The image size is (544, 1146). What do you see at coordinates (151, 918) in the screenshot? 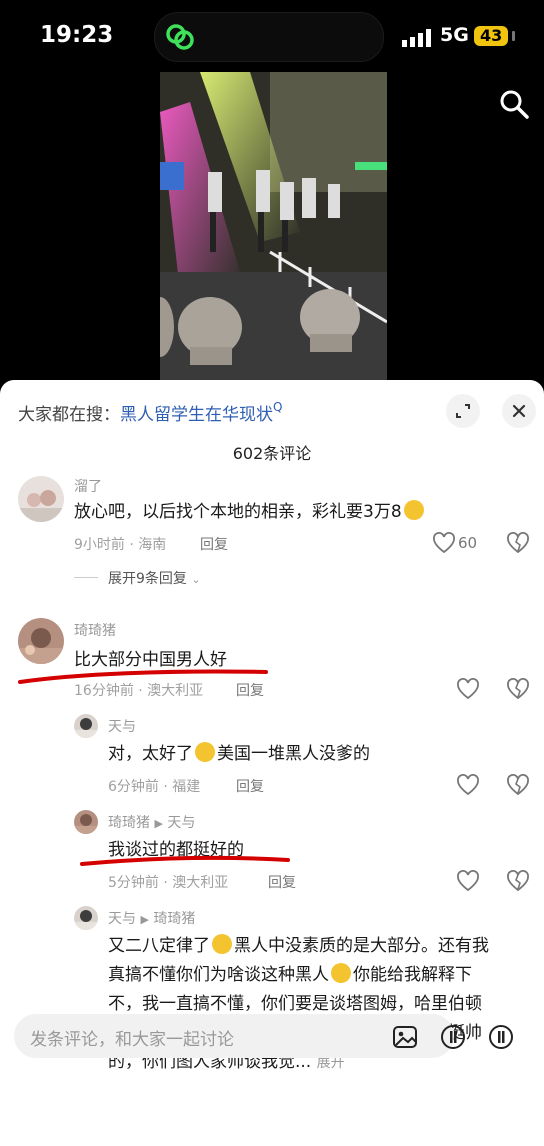
I see `reply-username: 天与 ▶ 琦琦猪` at bounding box center [151, 918].